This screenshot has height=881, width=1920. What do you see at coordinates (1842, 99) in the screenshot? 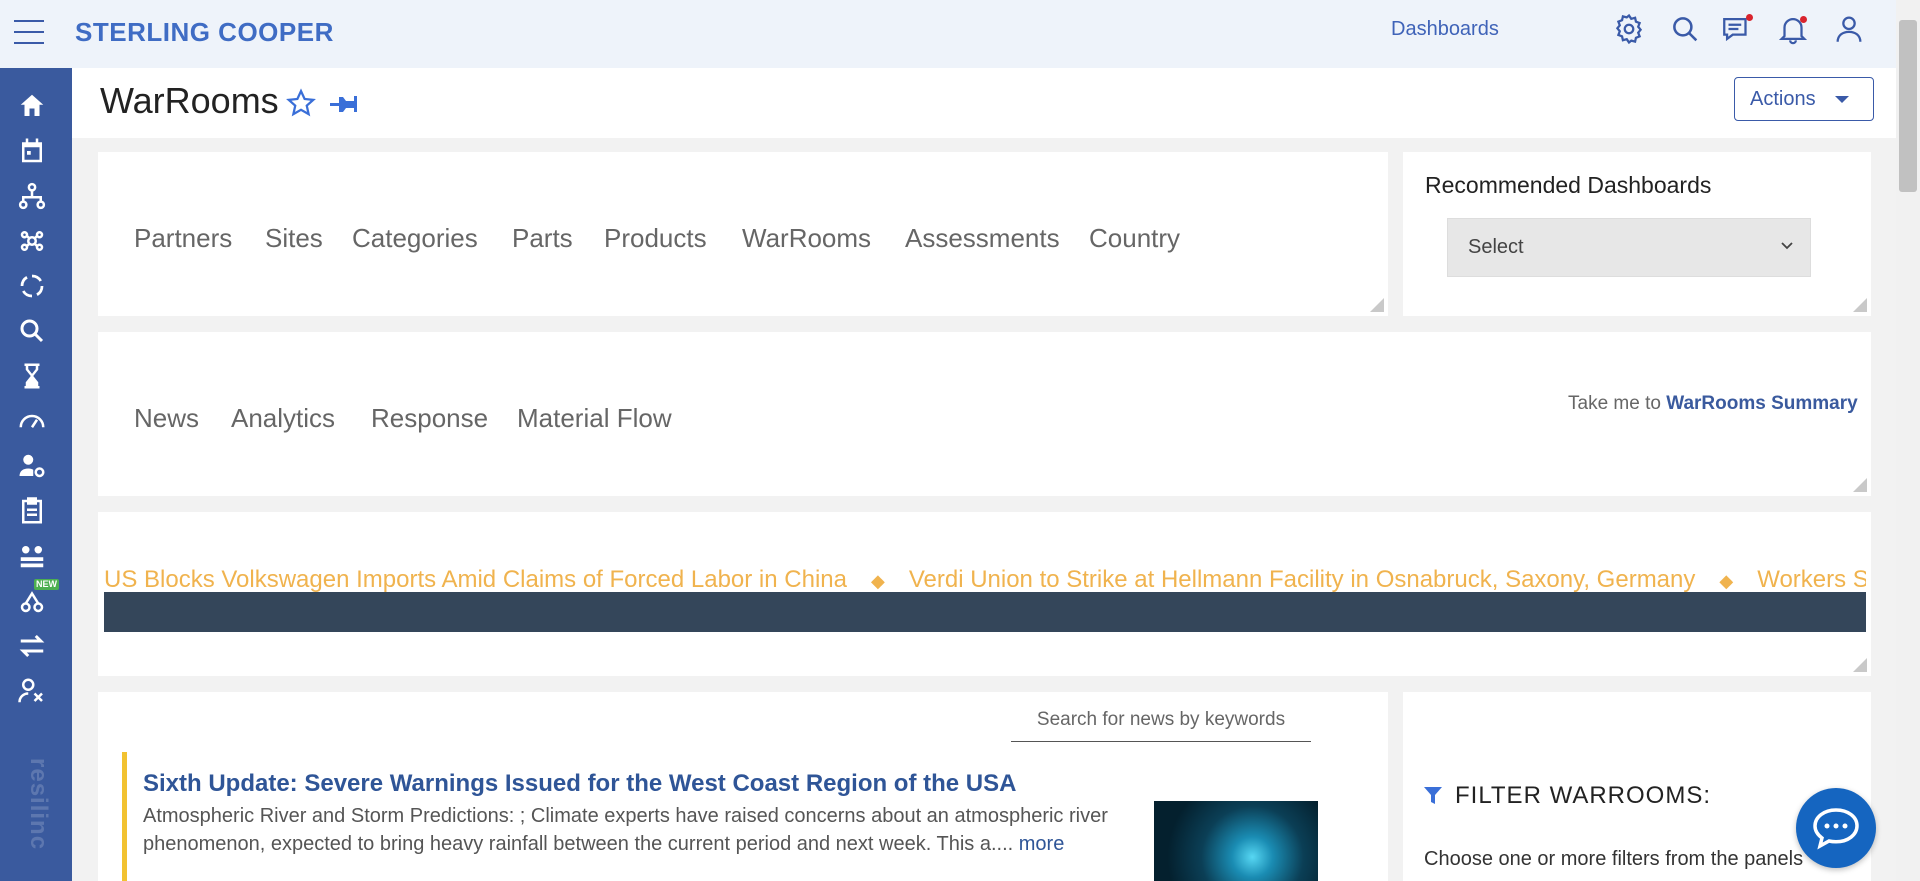
I see `caret-down-icon` at bounding box center [1842, 99].